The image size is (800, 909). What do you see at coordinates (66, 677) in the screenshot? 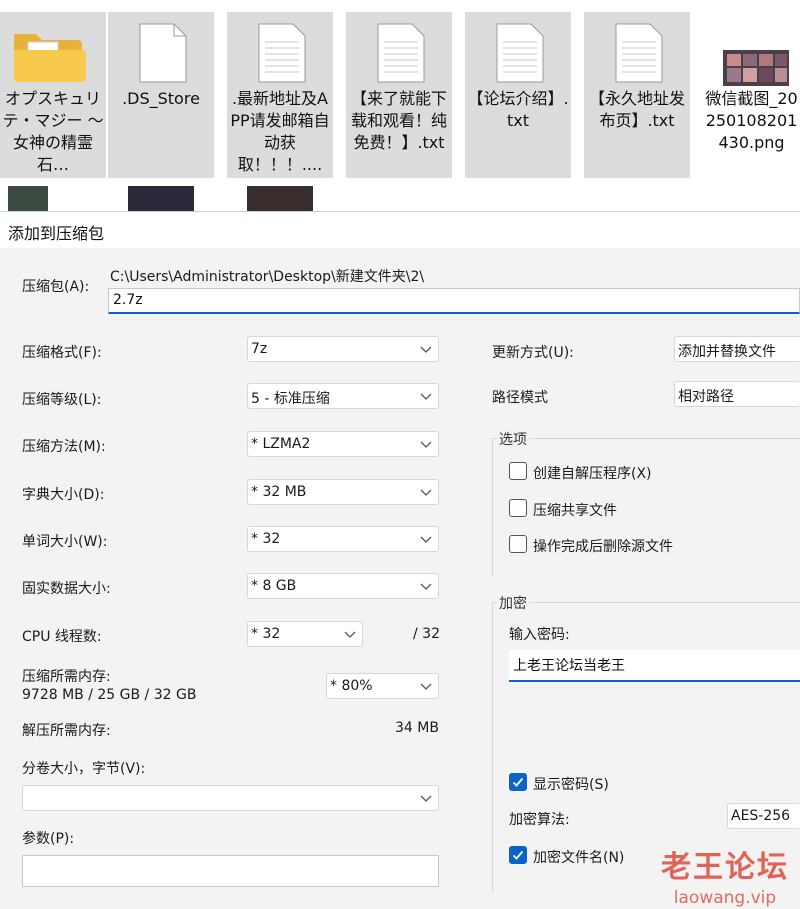
I see `mem-comp-label: 压缩所需内存:` at bounding box center [66, 677].